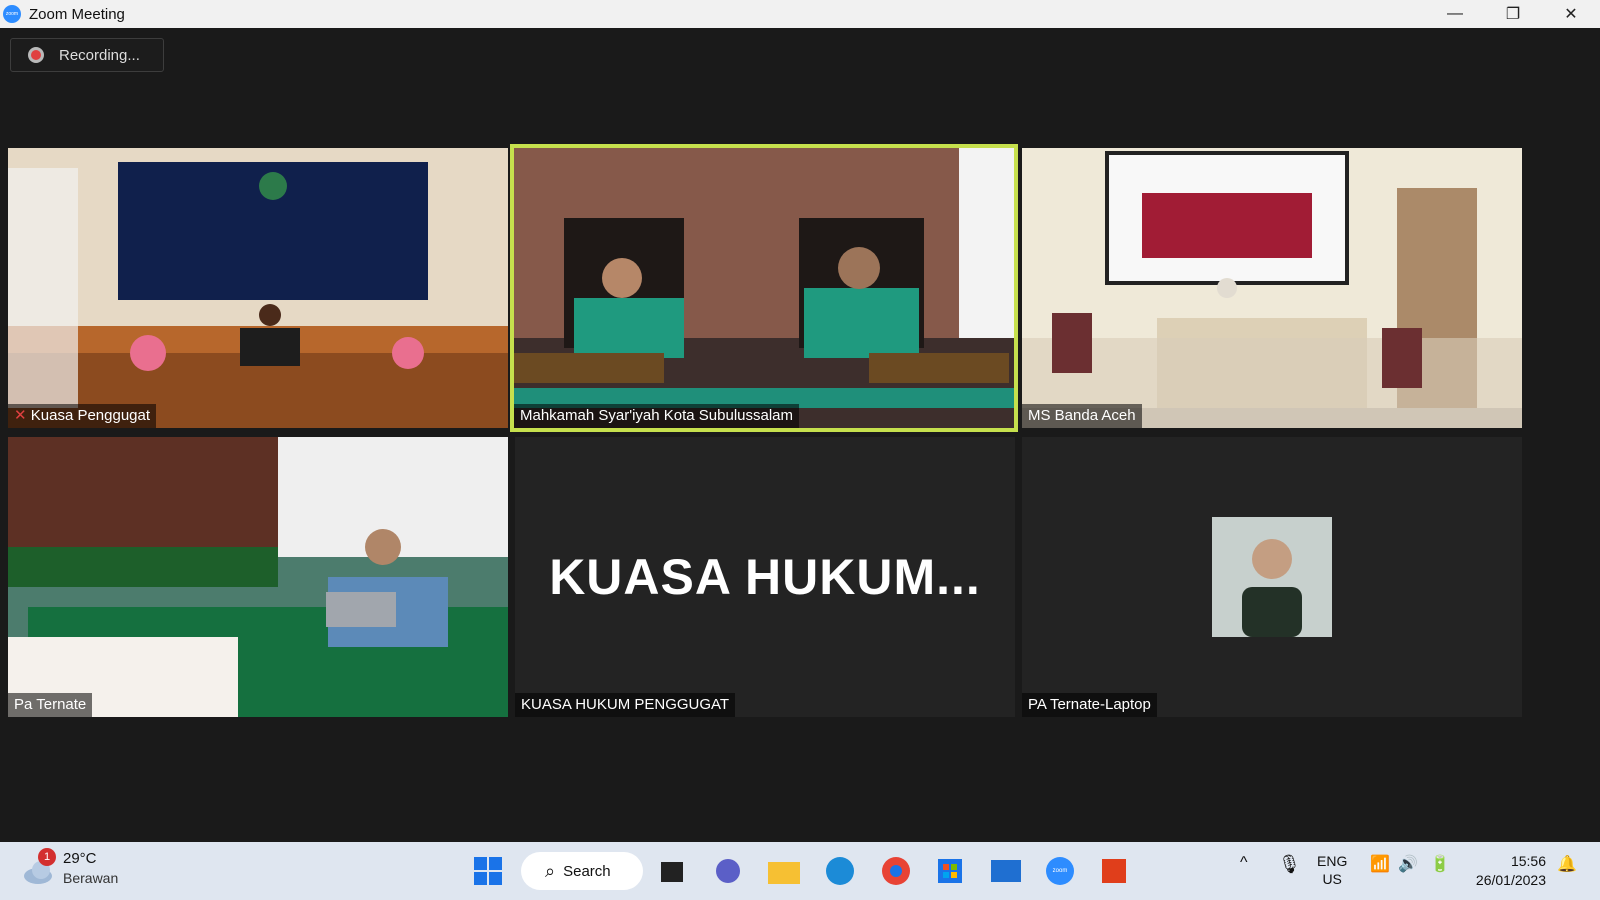 Image resolution: width=1600 pixels, height=900 pixels. I want to click on search-label: Search, so click(587, 871).